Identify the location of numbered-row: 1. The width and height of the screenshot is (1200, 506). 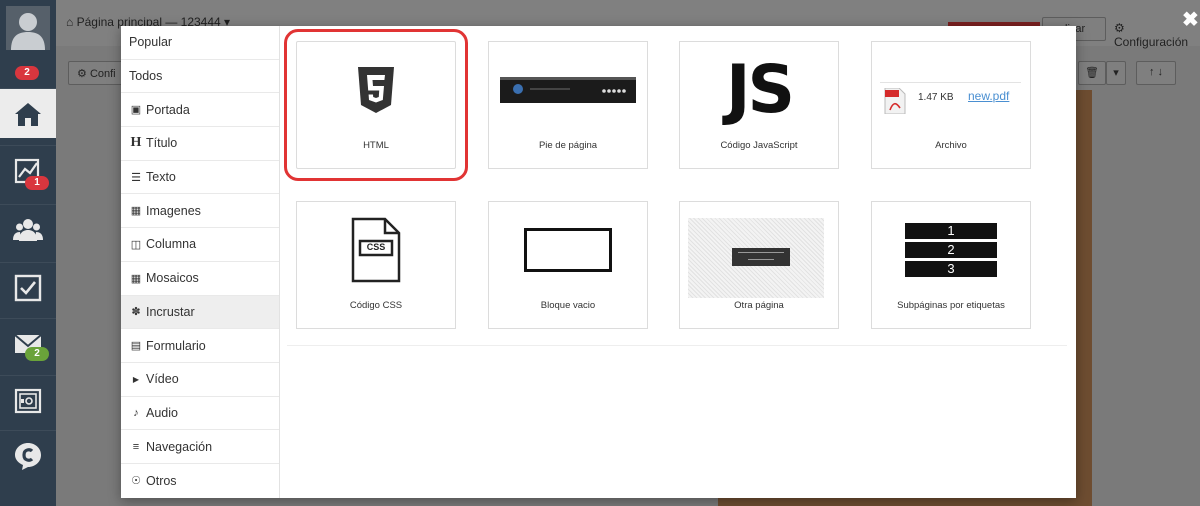
(951, 231).